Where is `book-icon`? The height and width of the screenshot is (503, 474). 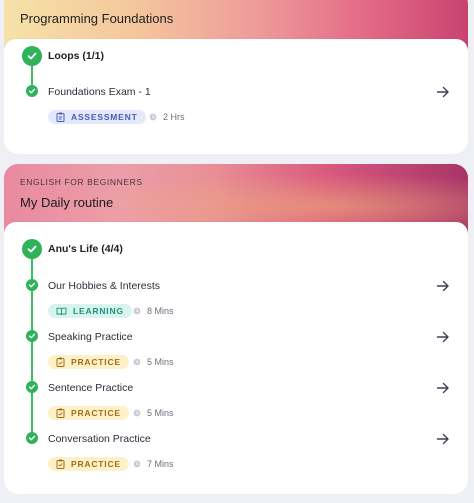 book-icon is located at coordinates (61, 311).